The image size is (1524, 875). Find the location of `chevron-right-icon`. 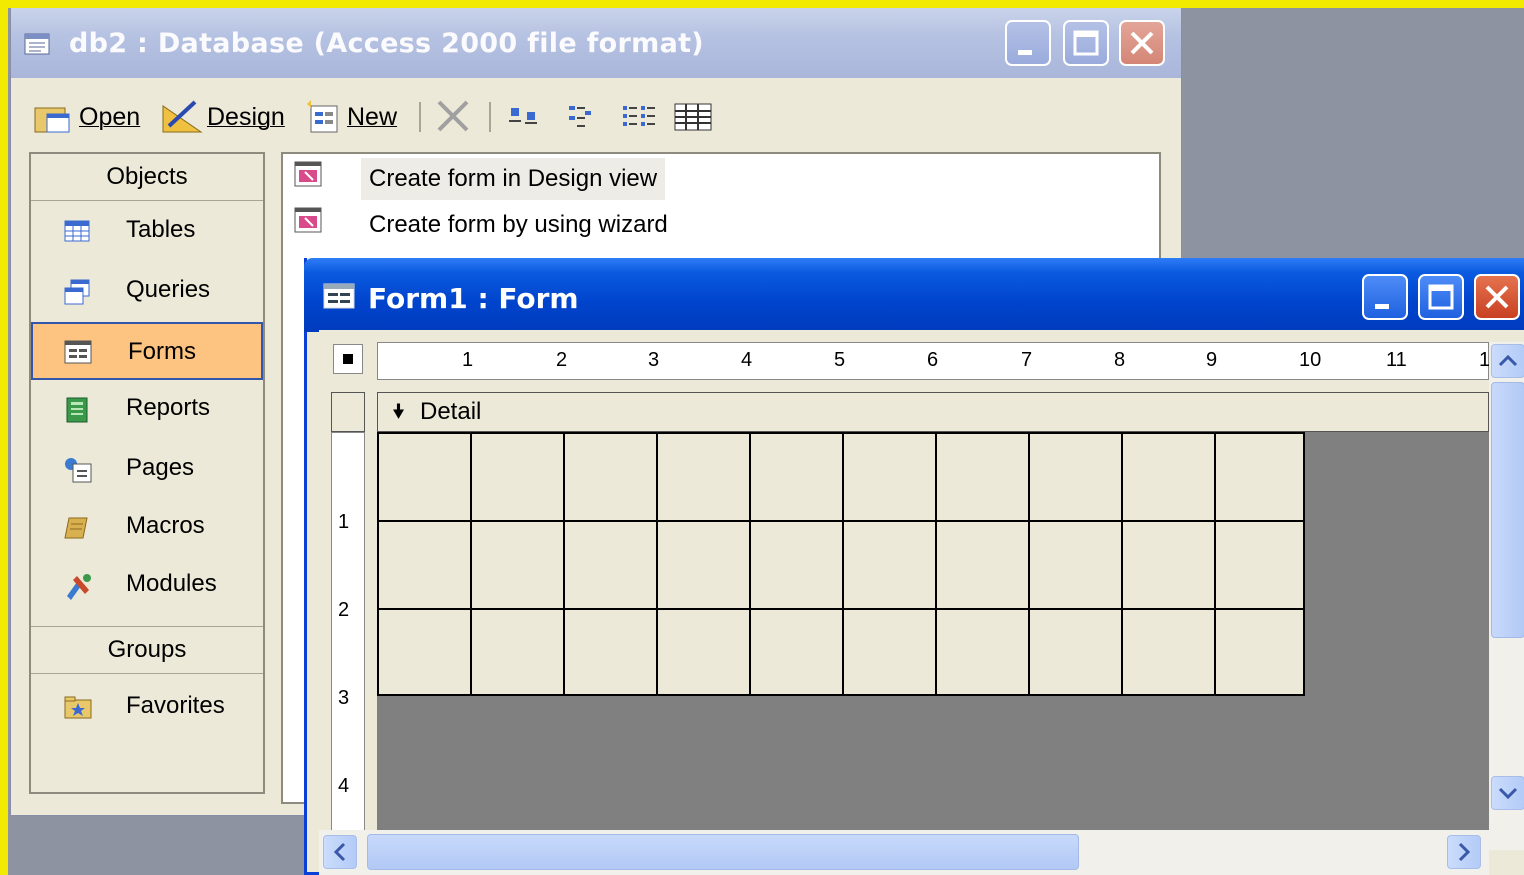

chevron-right-icon is located at coordinates (1464, 852).